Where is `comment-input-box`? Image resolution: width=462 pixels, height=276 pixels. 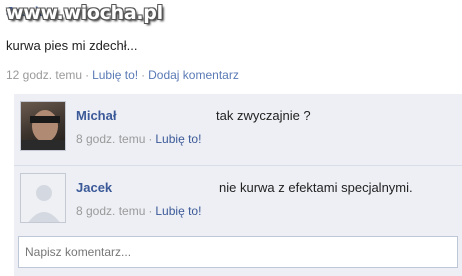 comment-input-box is located at coordinates (238, 252).